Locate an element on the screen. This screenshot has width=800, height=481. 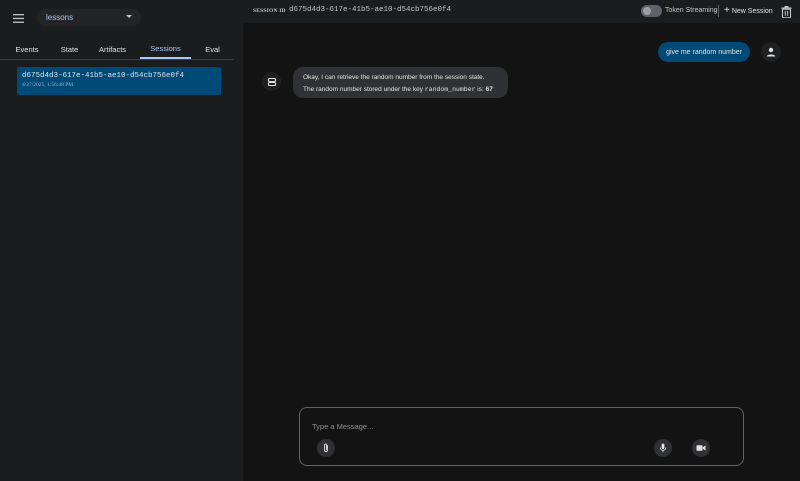
tab-eval: Eval is located at coordinates (212, 49).